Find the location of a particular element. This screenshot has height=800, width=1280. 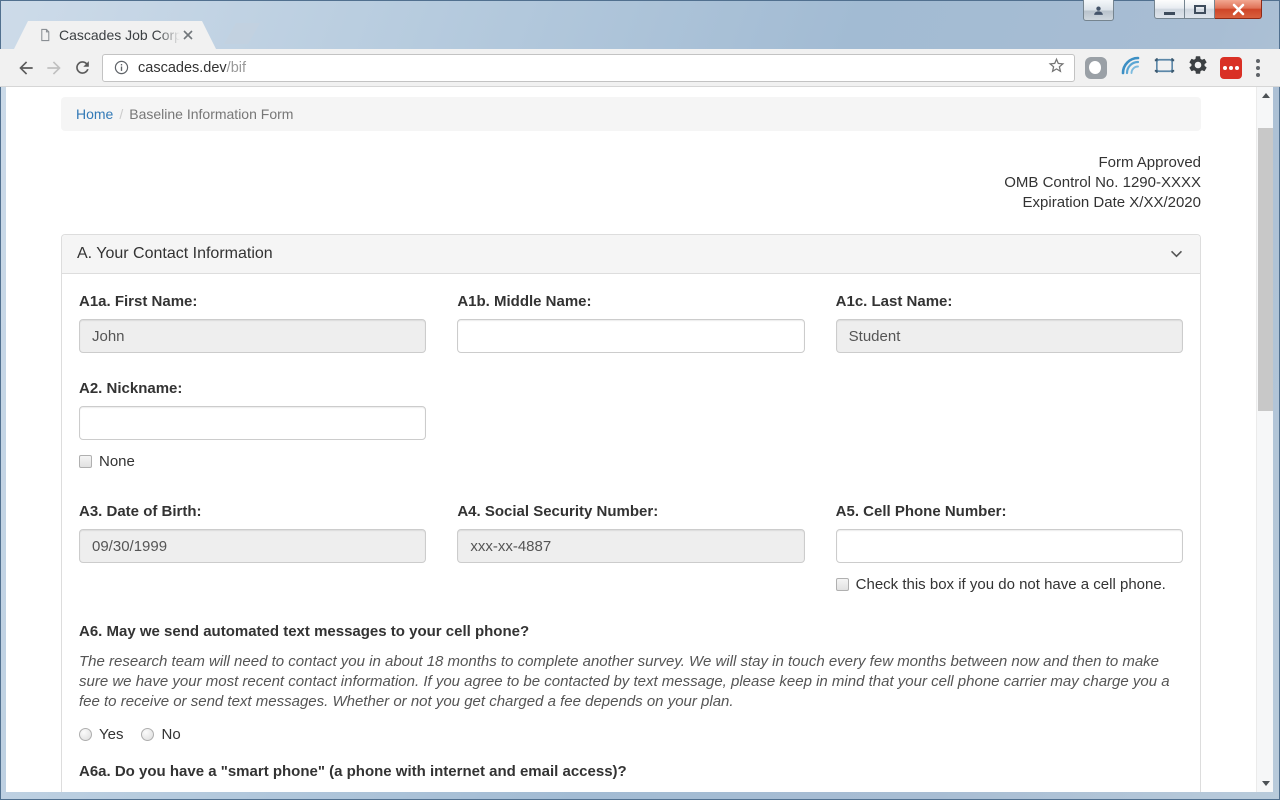

approval-line-2: OMB Control No. 1290-XXXX is located at coordinates (1102, 182).